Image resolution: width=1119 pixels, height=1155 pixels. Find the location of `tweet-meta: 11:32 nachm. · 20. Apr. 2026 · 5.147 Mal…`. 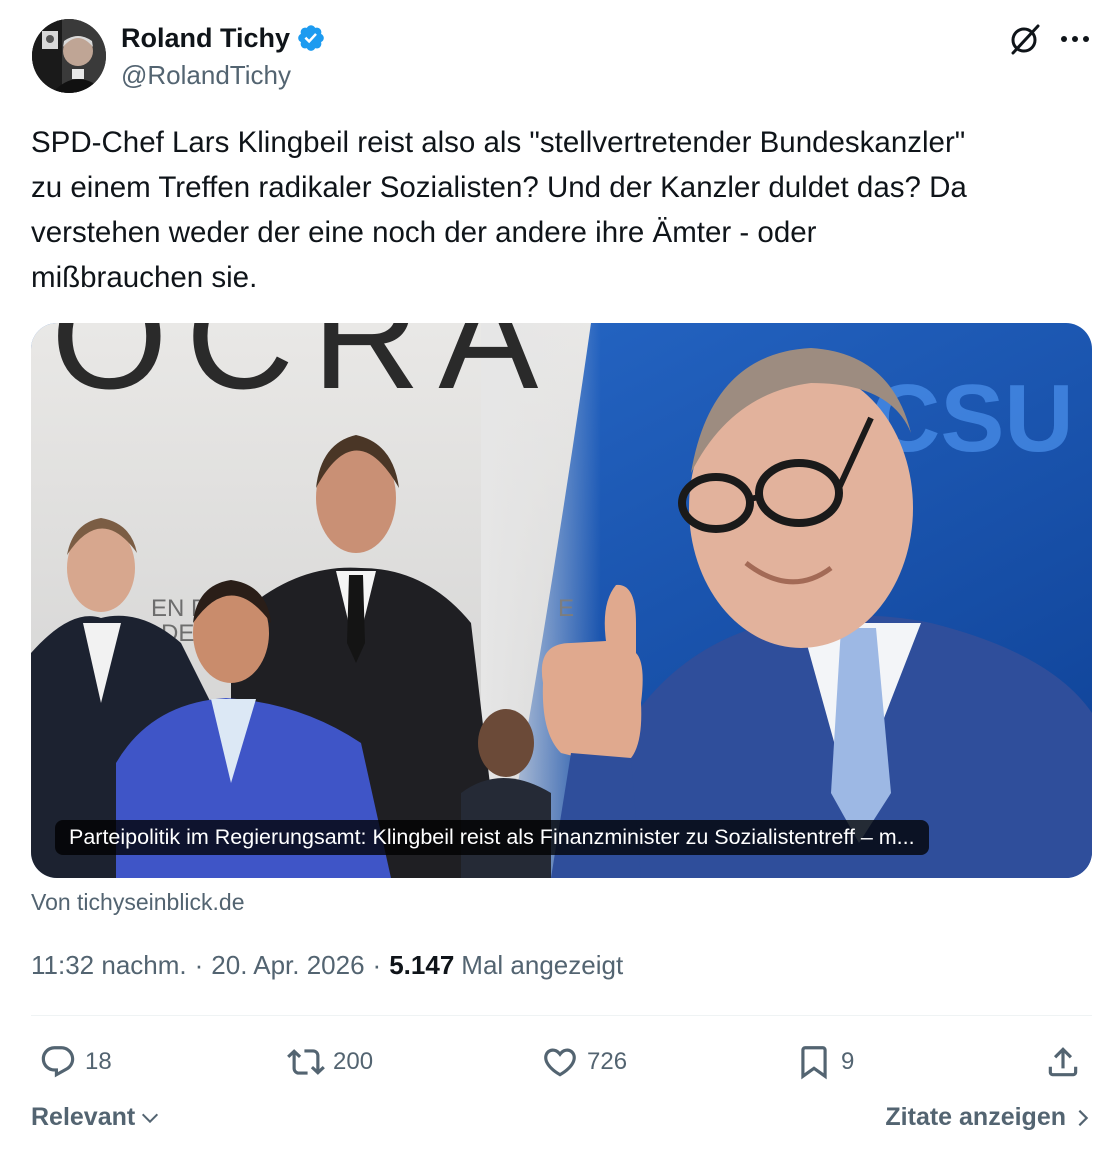

tweet-meta: 11:32 nachm. · 20. Apr. 2026 · 5.147 Mal… is located at coordinates (327, 965).